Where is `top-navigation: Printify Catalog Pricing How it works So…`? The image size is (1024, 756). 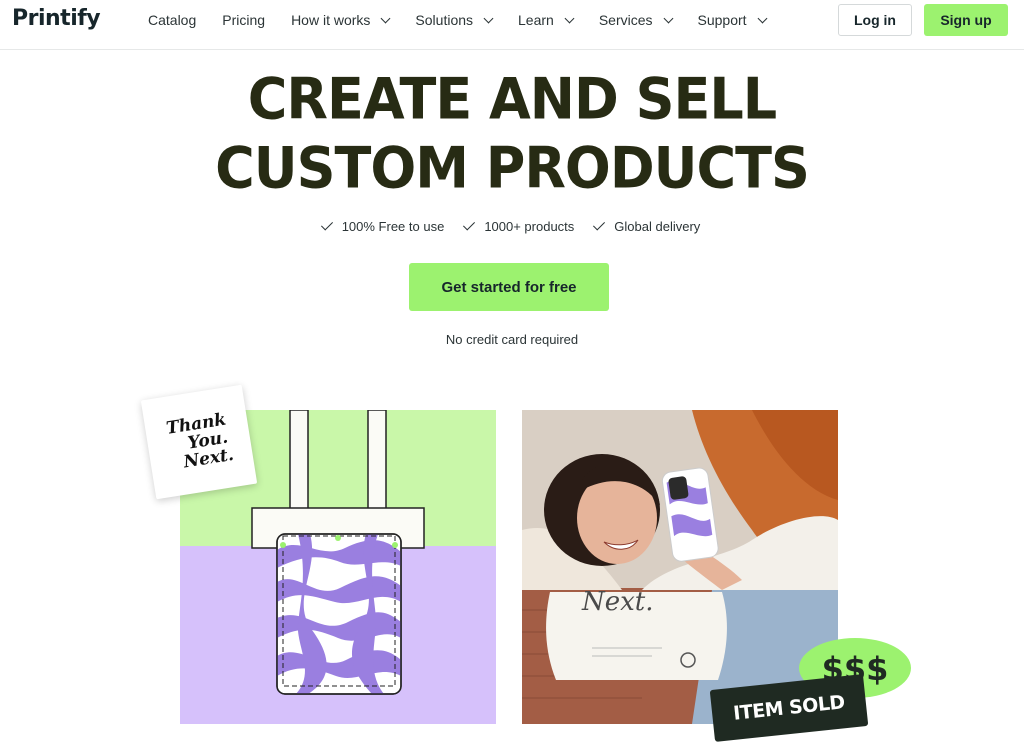 top-navigation: Printify Catalog Pricing How it works So… is located at coordinates (512, 25).